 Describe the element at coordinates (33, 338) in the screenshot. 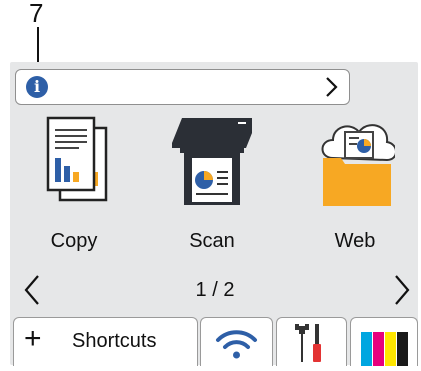

I see `plus-icon: +` at that location.